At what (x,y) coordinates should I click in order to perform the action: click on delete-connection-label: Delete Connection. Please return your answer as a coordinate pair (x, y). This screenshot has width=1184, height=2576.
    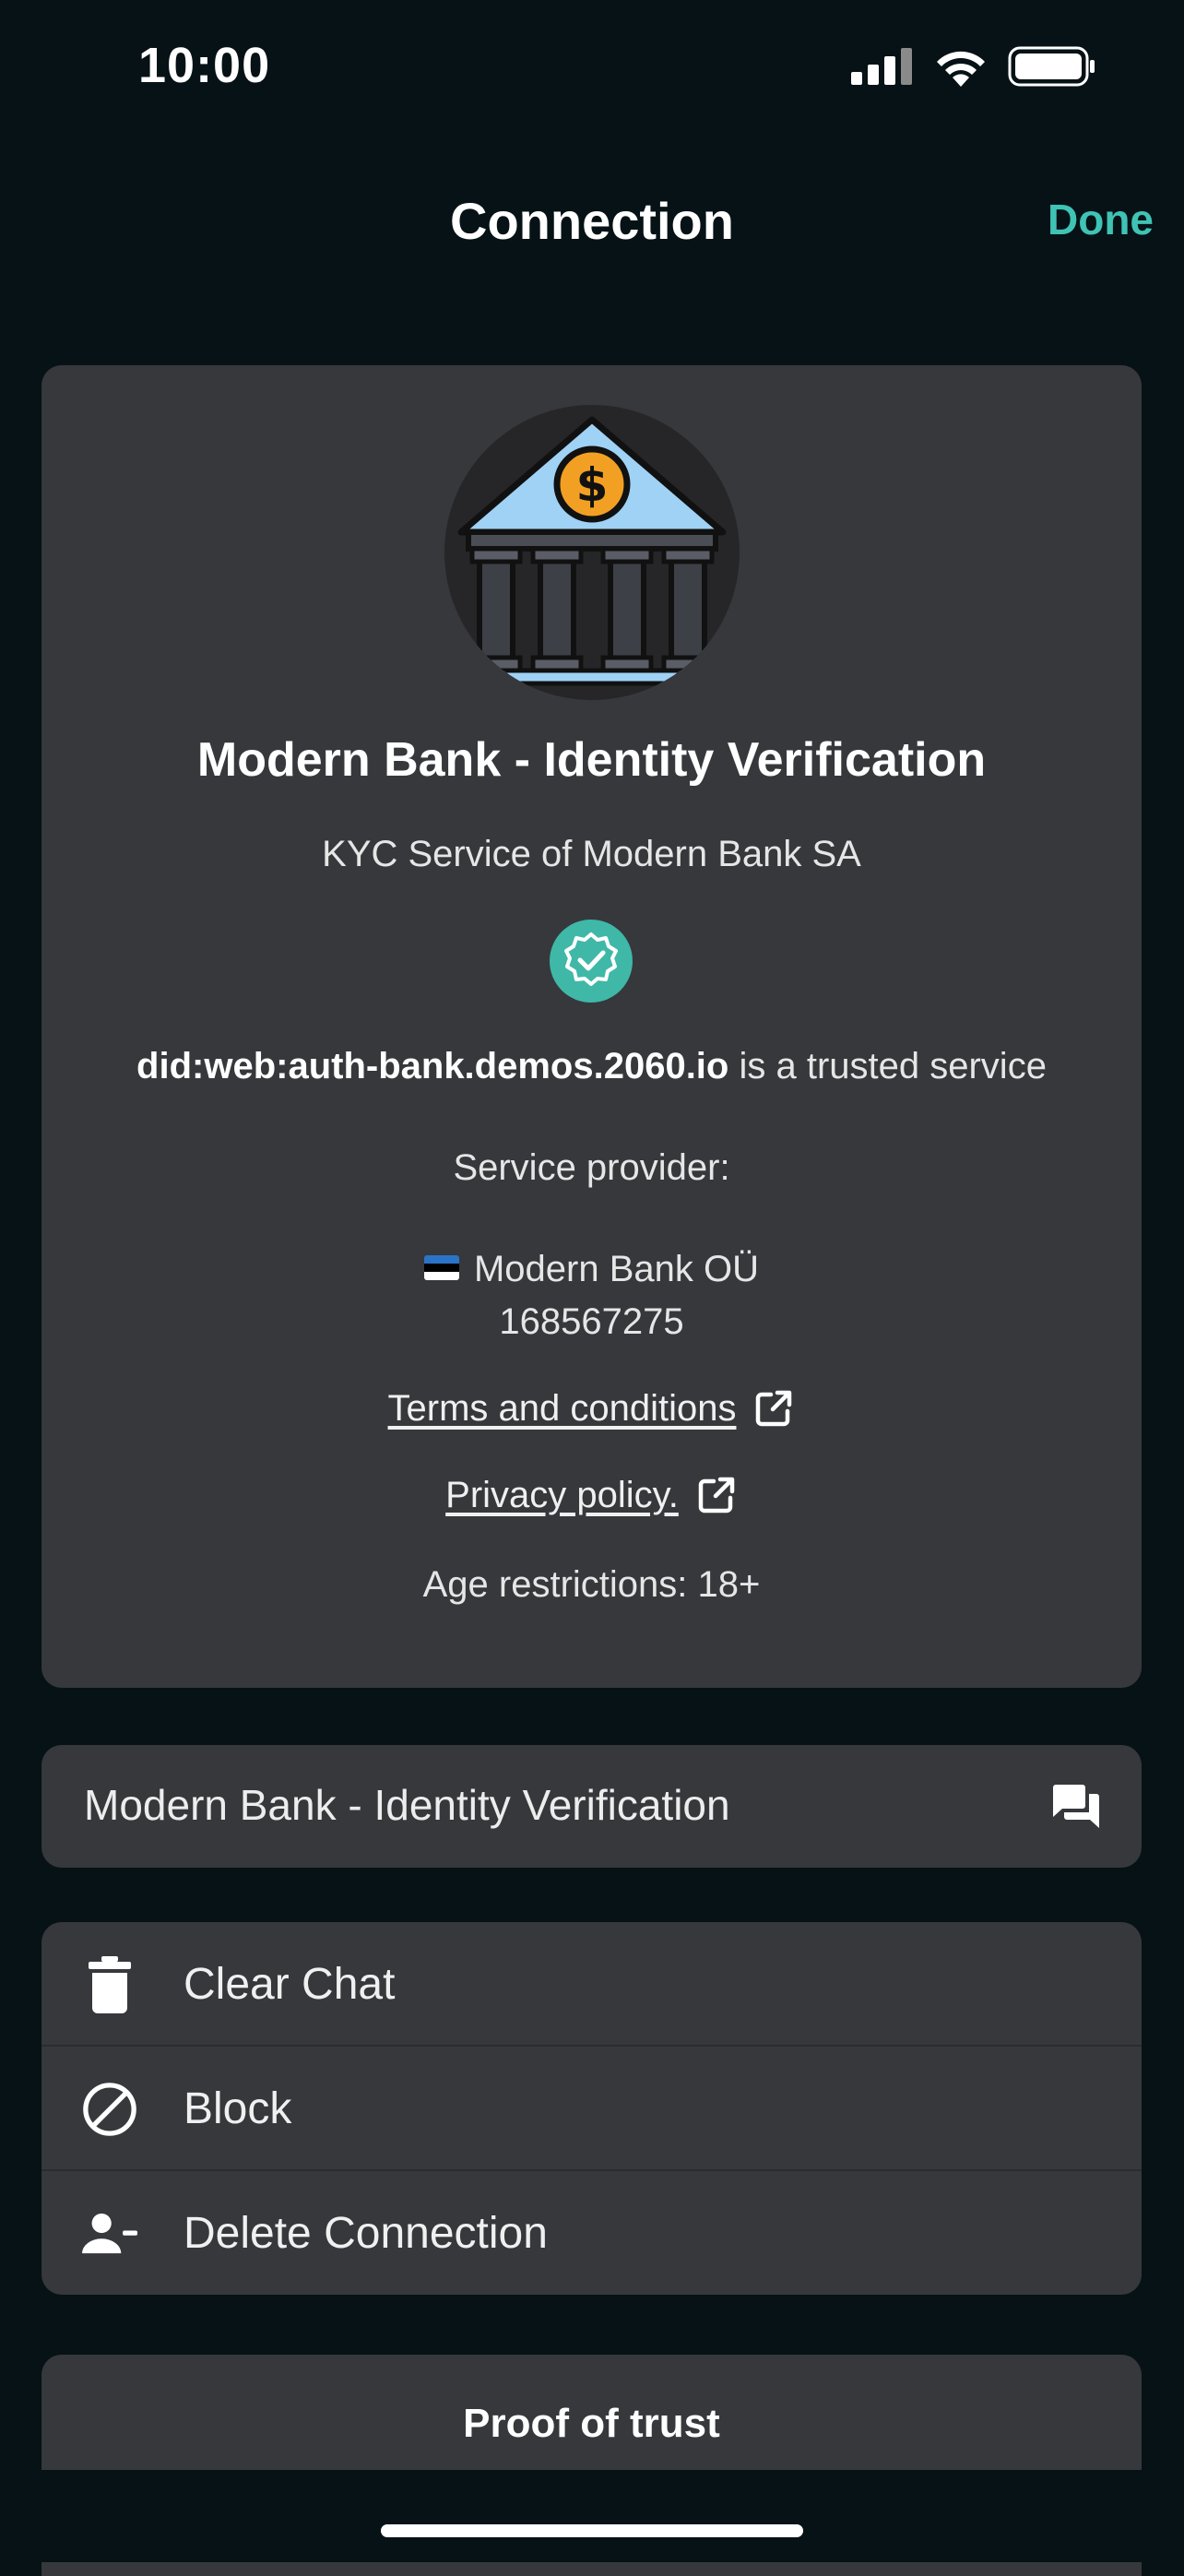
    Looking at the image, I should click on (366, 2233).